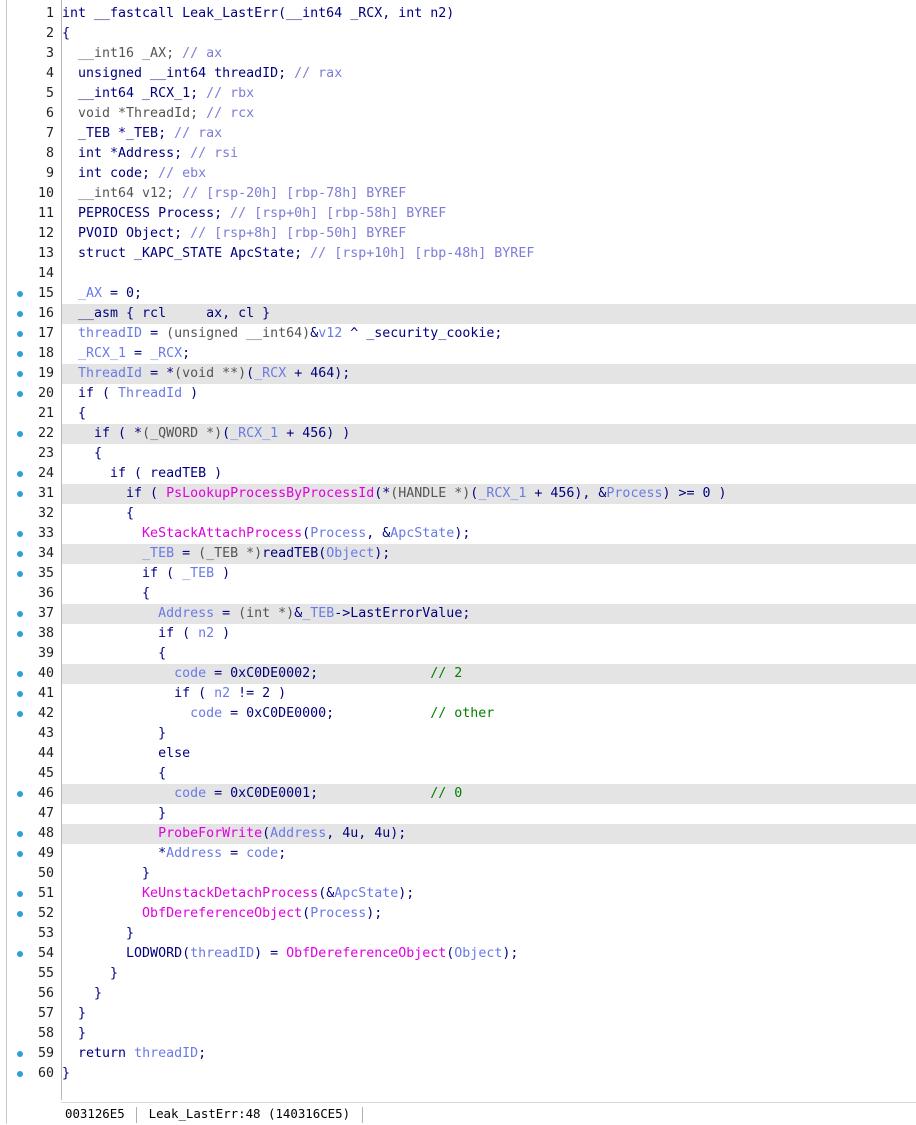 This screenshot has height=1125, width=916. What do you see at coordinates (66, 1074) in the screenshot?
I see `code-text: }` at bounding box center [66, 1074].